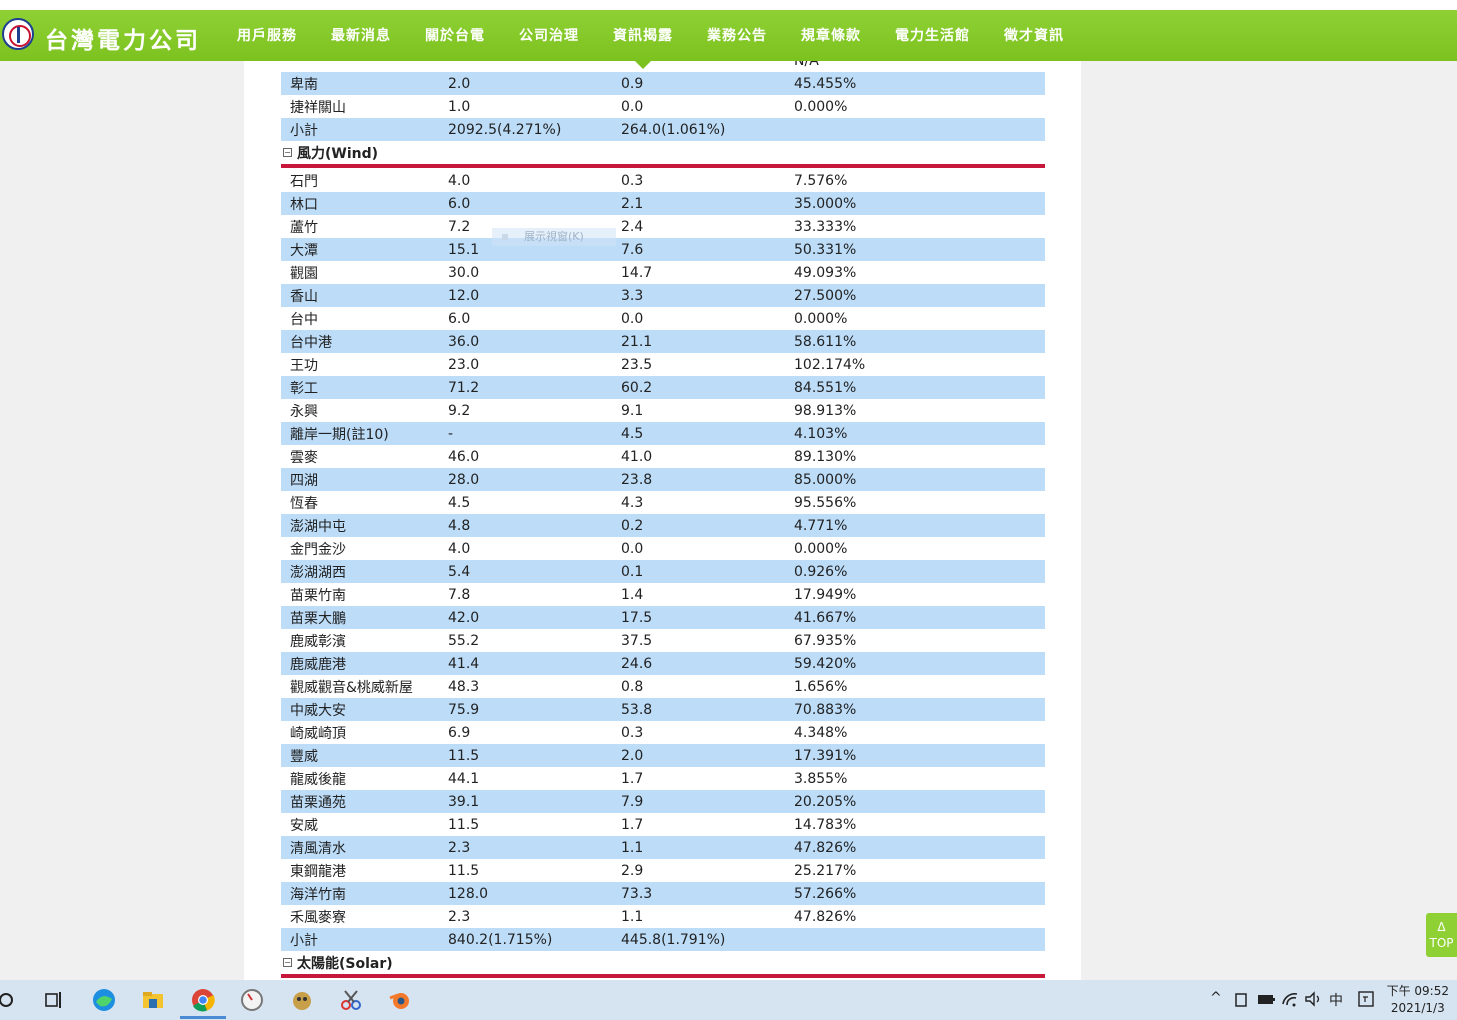 The image size is (1457, 1020). What do you see at coordinates (825, 502) in the screenshot?
I see `ratio-cell: 95.556%` at bounding box center [825, 502].